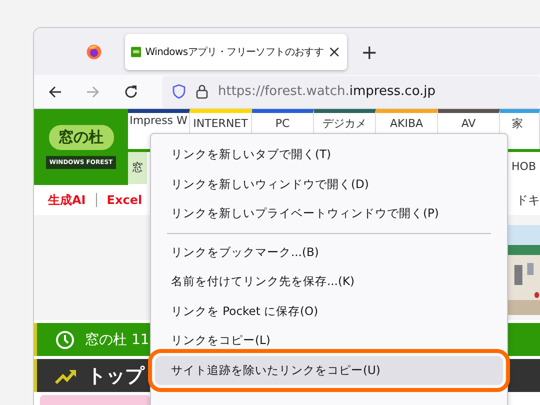 The image size is (540, 405). What do you see at coordinates (65, 340) in the screenshot?
I see `clock-icon` at bounding box center [65, 340].